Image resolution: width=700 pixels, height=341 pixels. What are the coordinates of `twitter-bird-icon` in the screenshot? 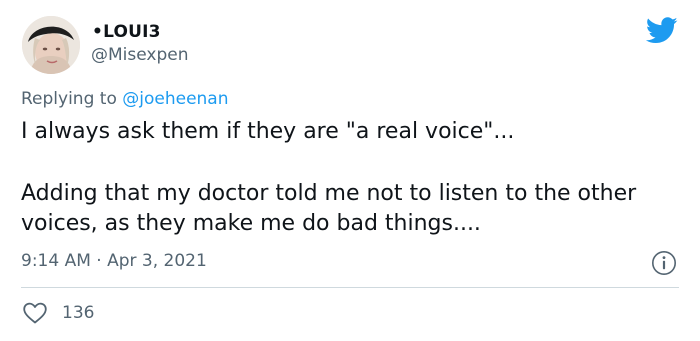 It's located at (662, 30).